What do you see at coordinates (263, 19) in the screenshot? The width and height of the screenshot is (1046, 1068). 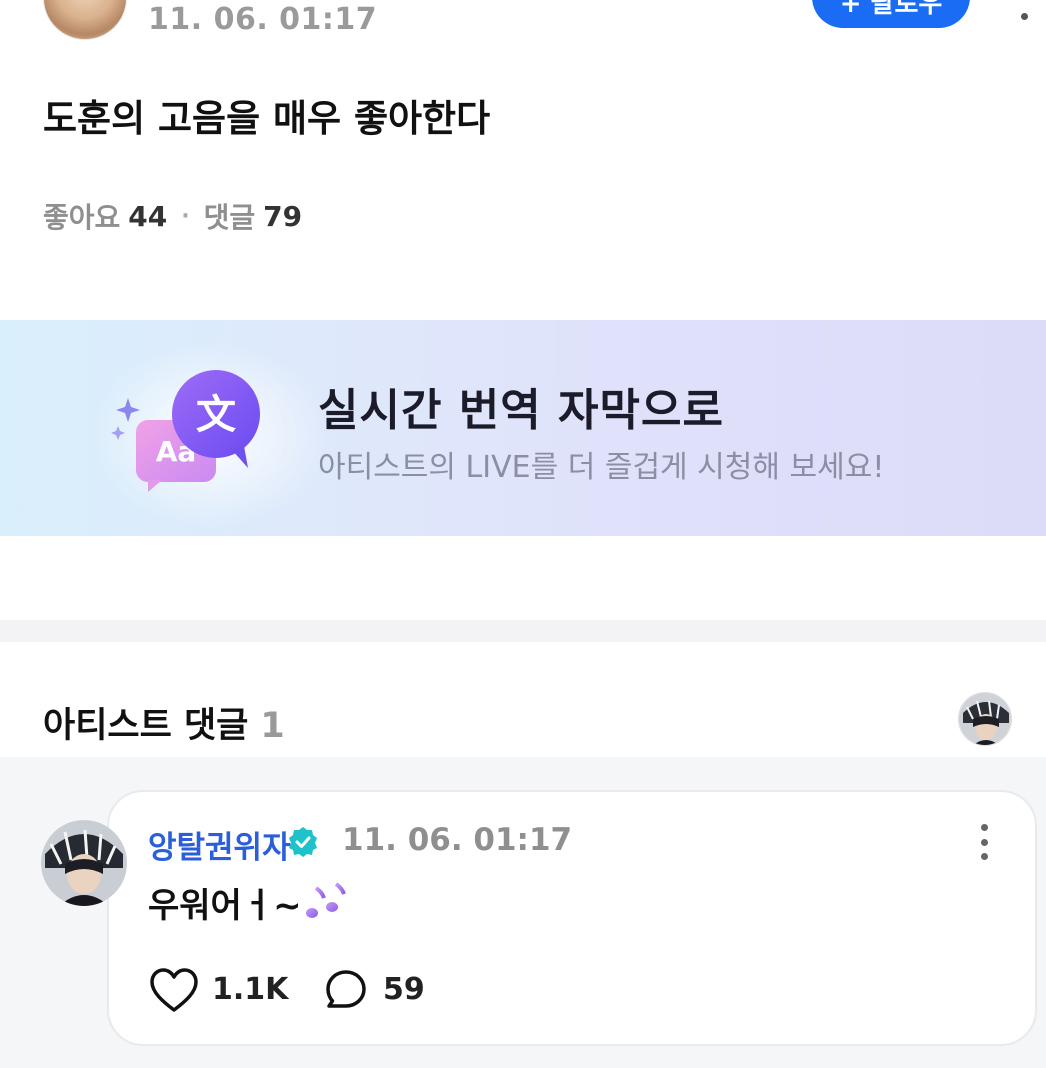 I see `post-timestamp: 11. 06. 01:17` at bounding box center [263, 19].